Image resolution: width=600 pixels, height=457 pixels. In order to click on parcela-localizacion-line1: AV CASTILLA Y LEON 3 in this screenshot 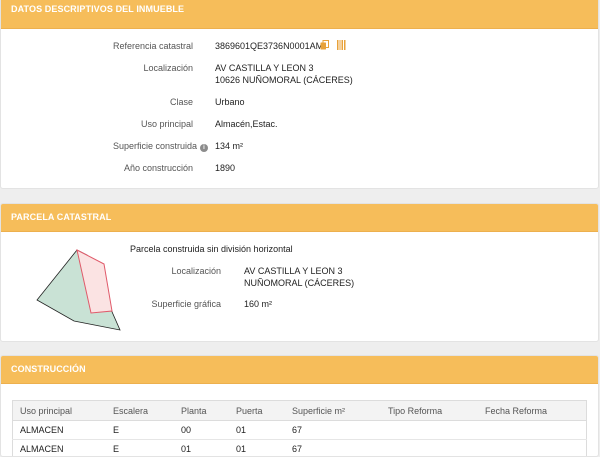, I will do `click(293, 271)`.